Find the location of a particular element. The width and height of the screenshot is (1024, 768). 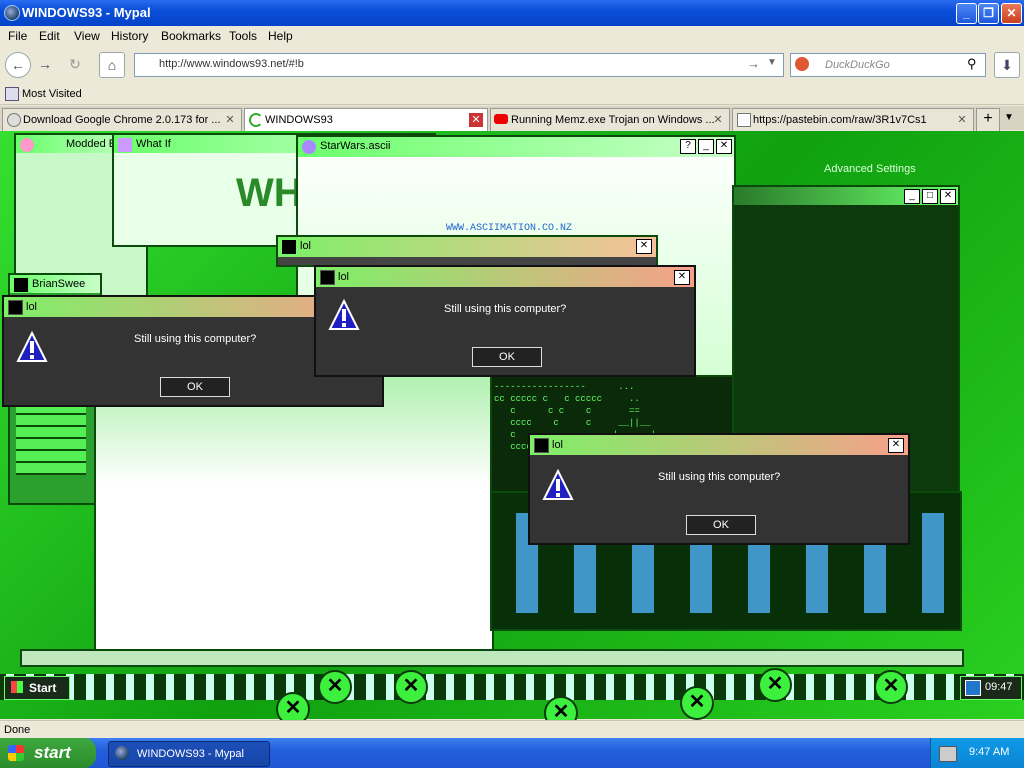

tray-clock: 9:47 AM is located at coordinates (989, 752).